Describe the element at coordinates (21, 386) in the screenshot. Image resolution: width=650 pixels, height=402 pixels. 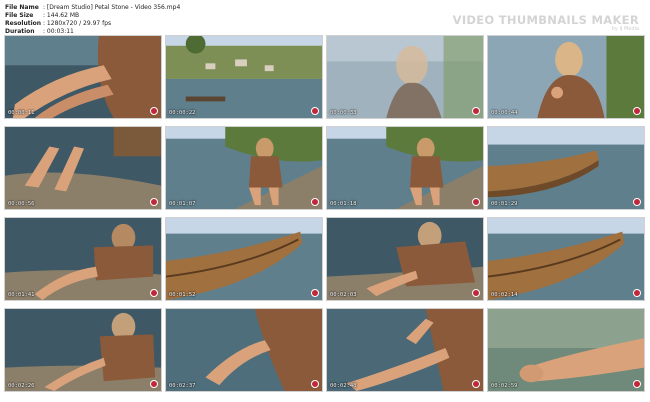
I see `thumbnail-timestamp: 00:02:26` at that location.